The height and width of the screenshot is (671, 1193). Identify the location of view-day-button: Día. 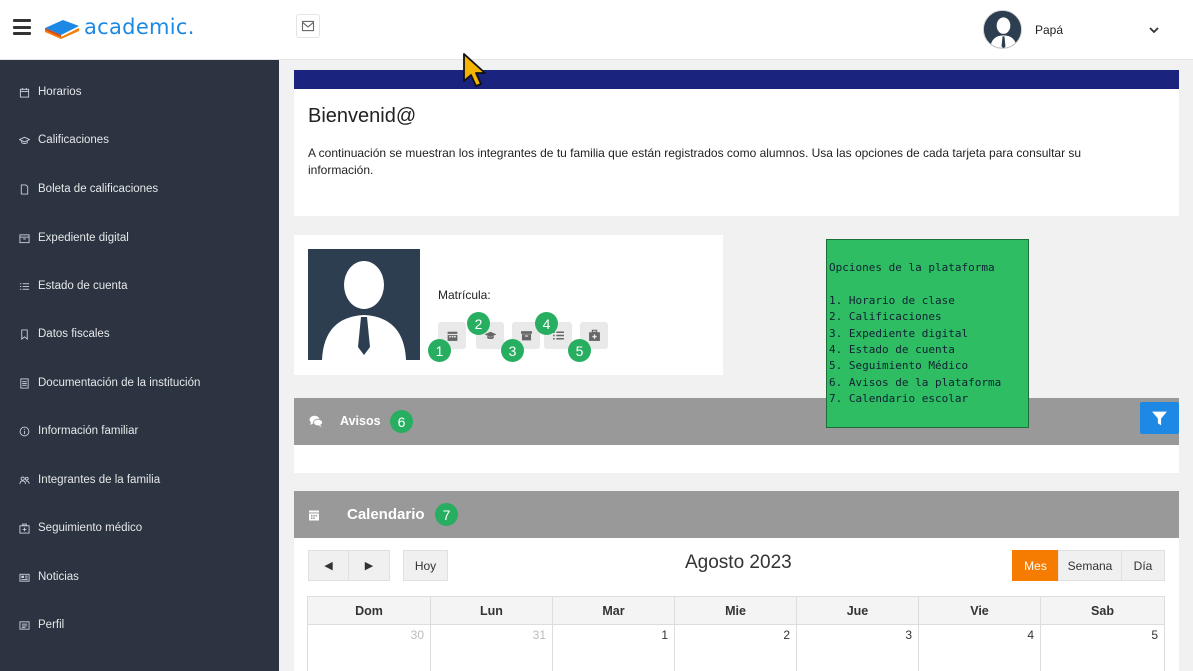
(1143, 565).